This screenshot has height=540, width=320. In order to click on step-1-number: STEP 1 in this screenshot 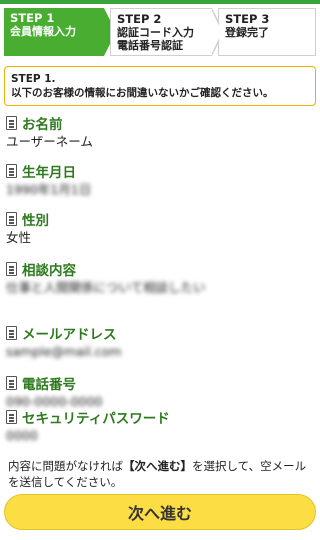, I will do `click(32, 18)`.